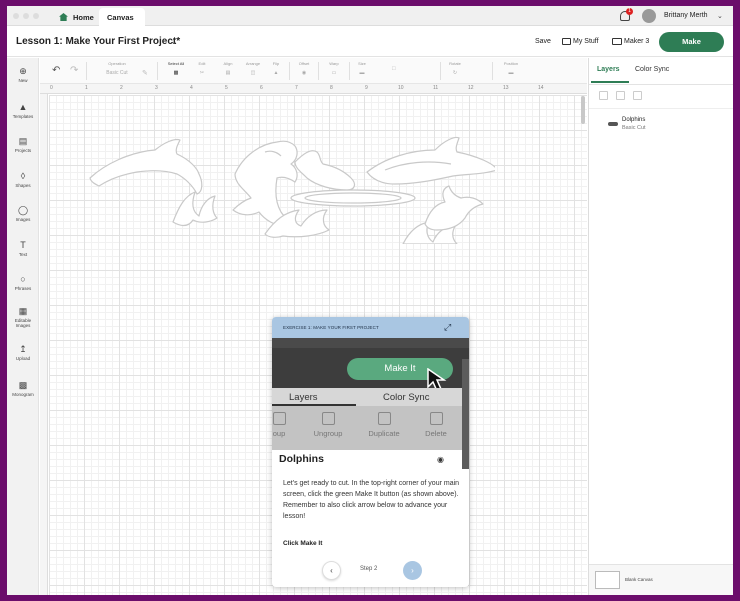 This screenshot has width=740, height=601. I want to click on ruler-number: 14, so click(541, 88).